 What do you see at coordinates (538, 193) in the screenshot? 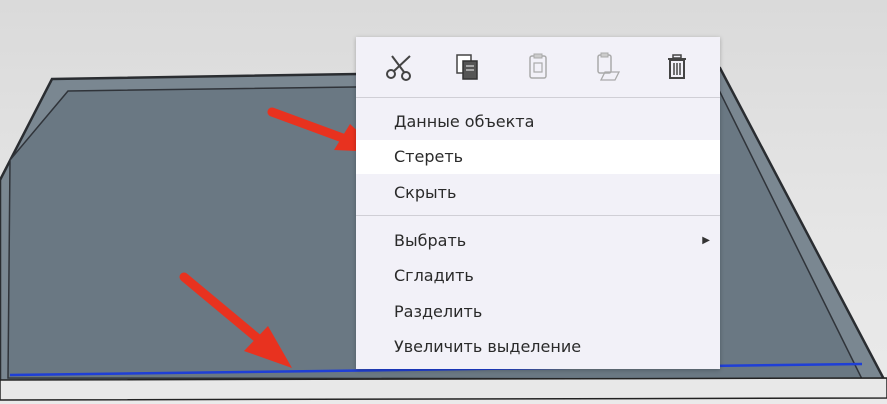
I see `menu-item-hide: Скрыть` at bounding box center [538, 193].